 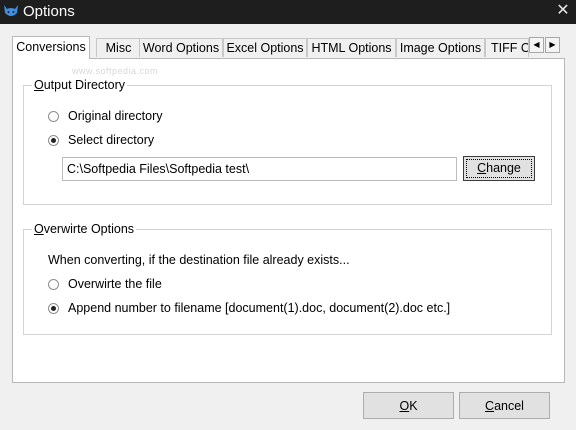 I want to click on overwrite-file-label: Overwirte the file, so click(x=115, y=284).